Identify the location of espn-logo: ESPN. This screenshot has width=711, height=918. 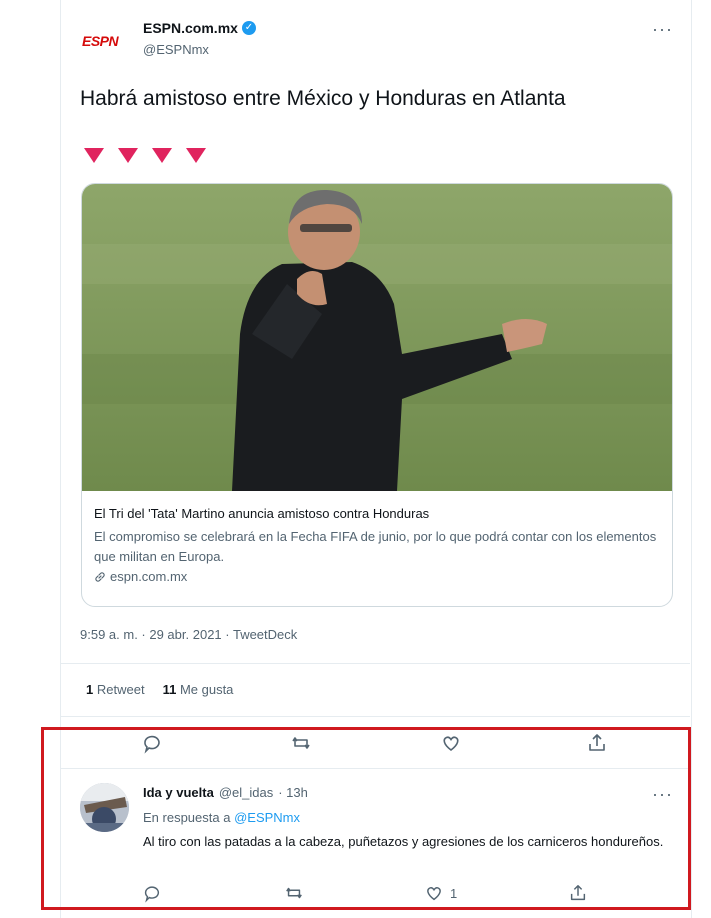
(106, 41).